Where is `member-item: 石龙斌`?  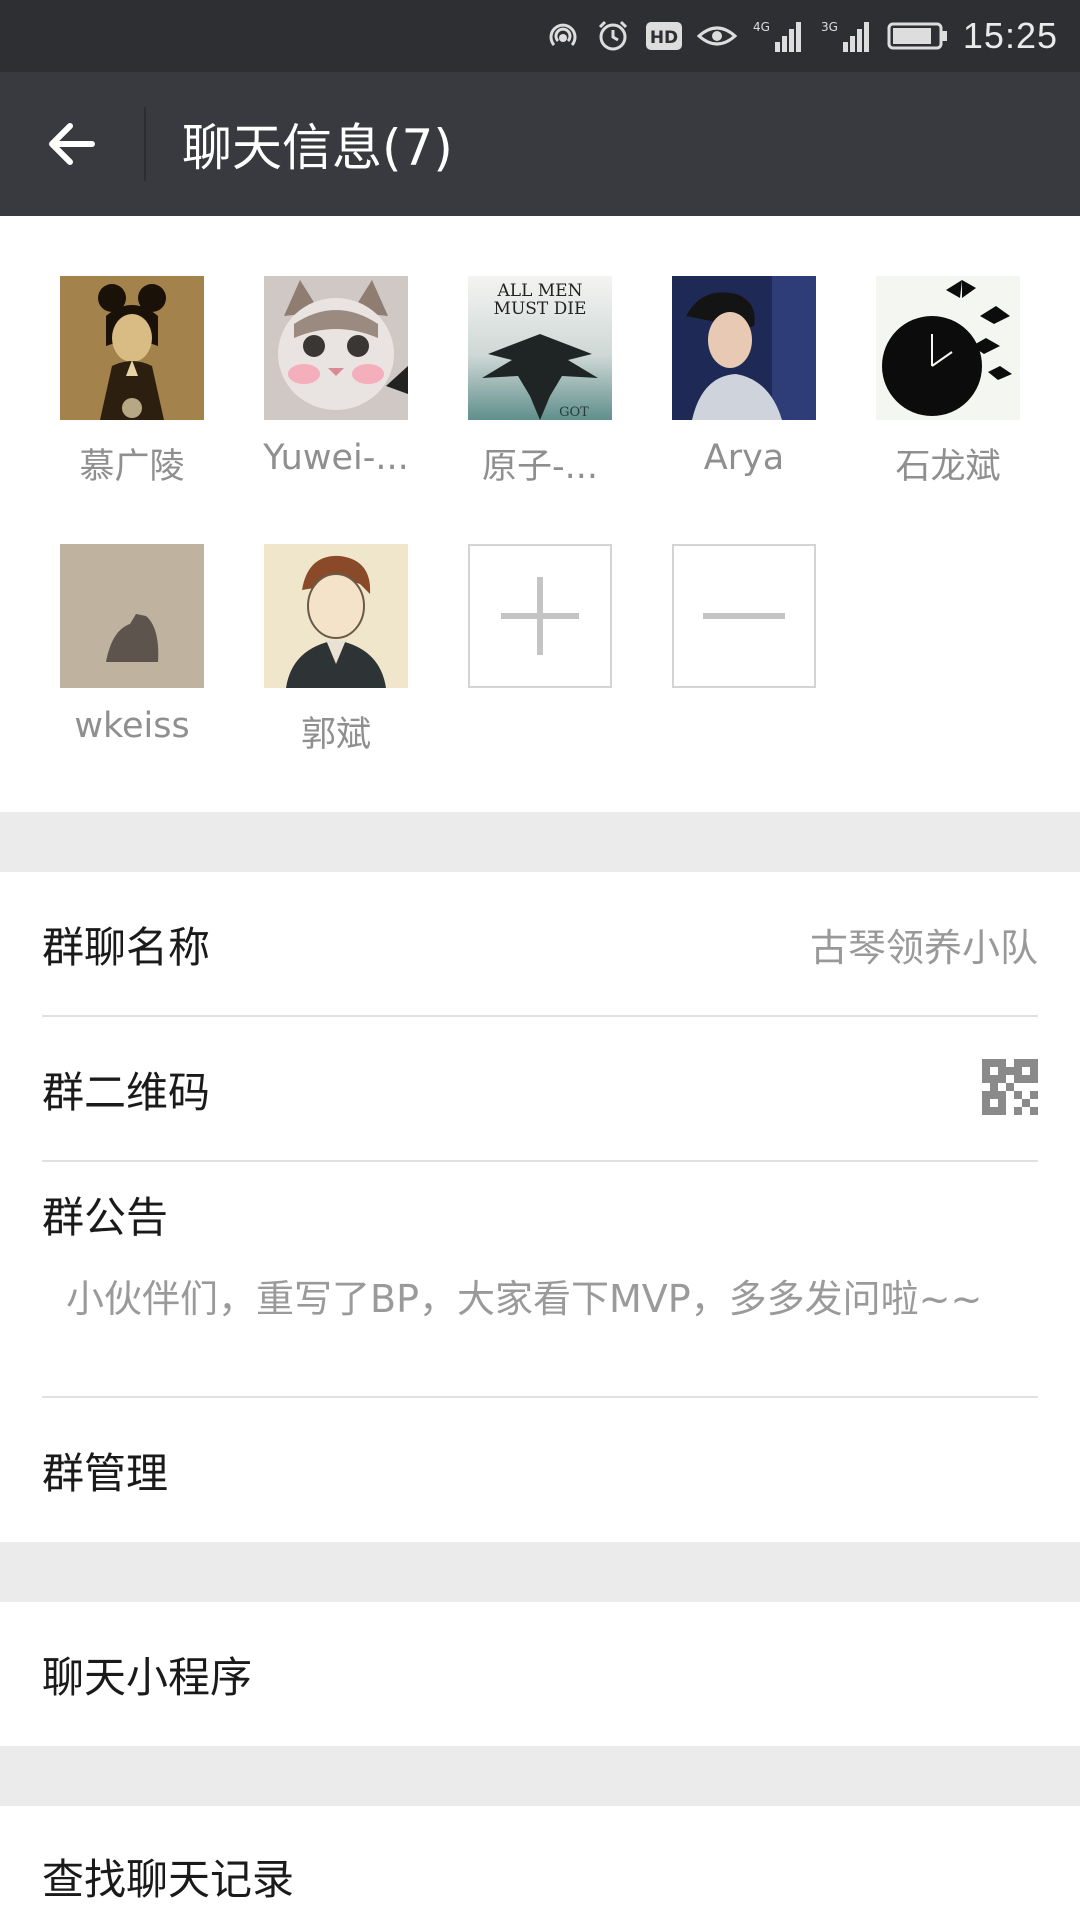
member-item: 石龙斌 is located at coordinates (948, 382).